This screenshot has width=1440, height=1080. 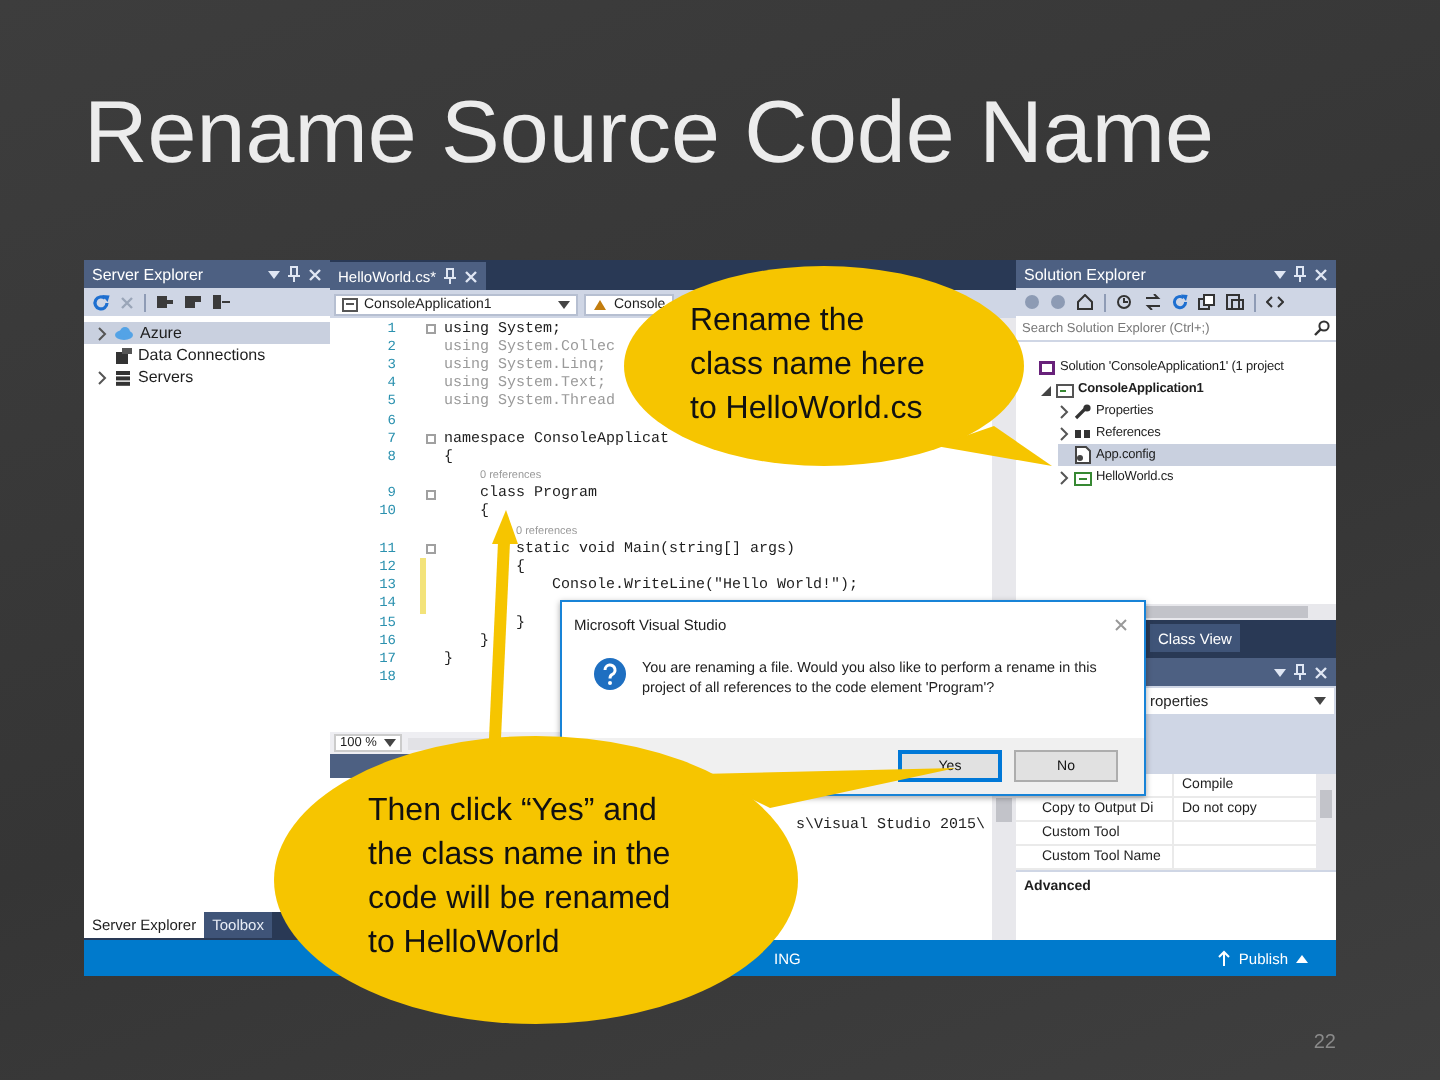 I want to click on tree-item: Servers, so click(x=207, y=377).